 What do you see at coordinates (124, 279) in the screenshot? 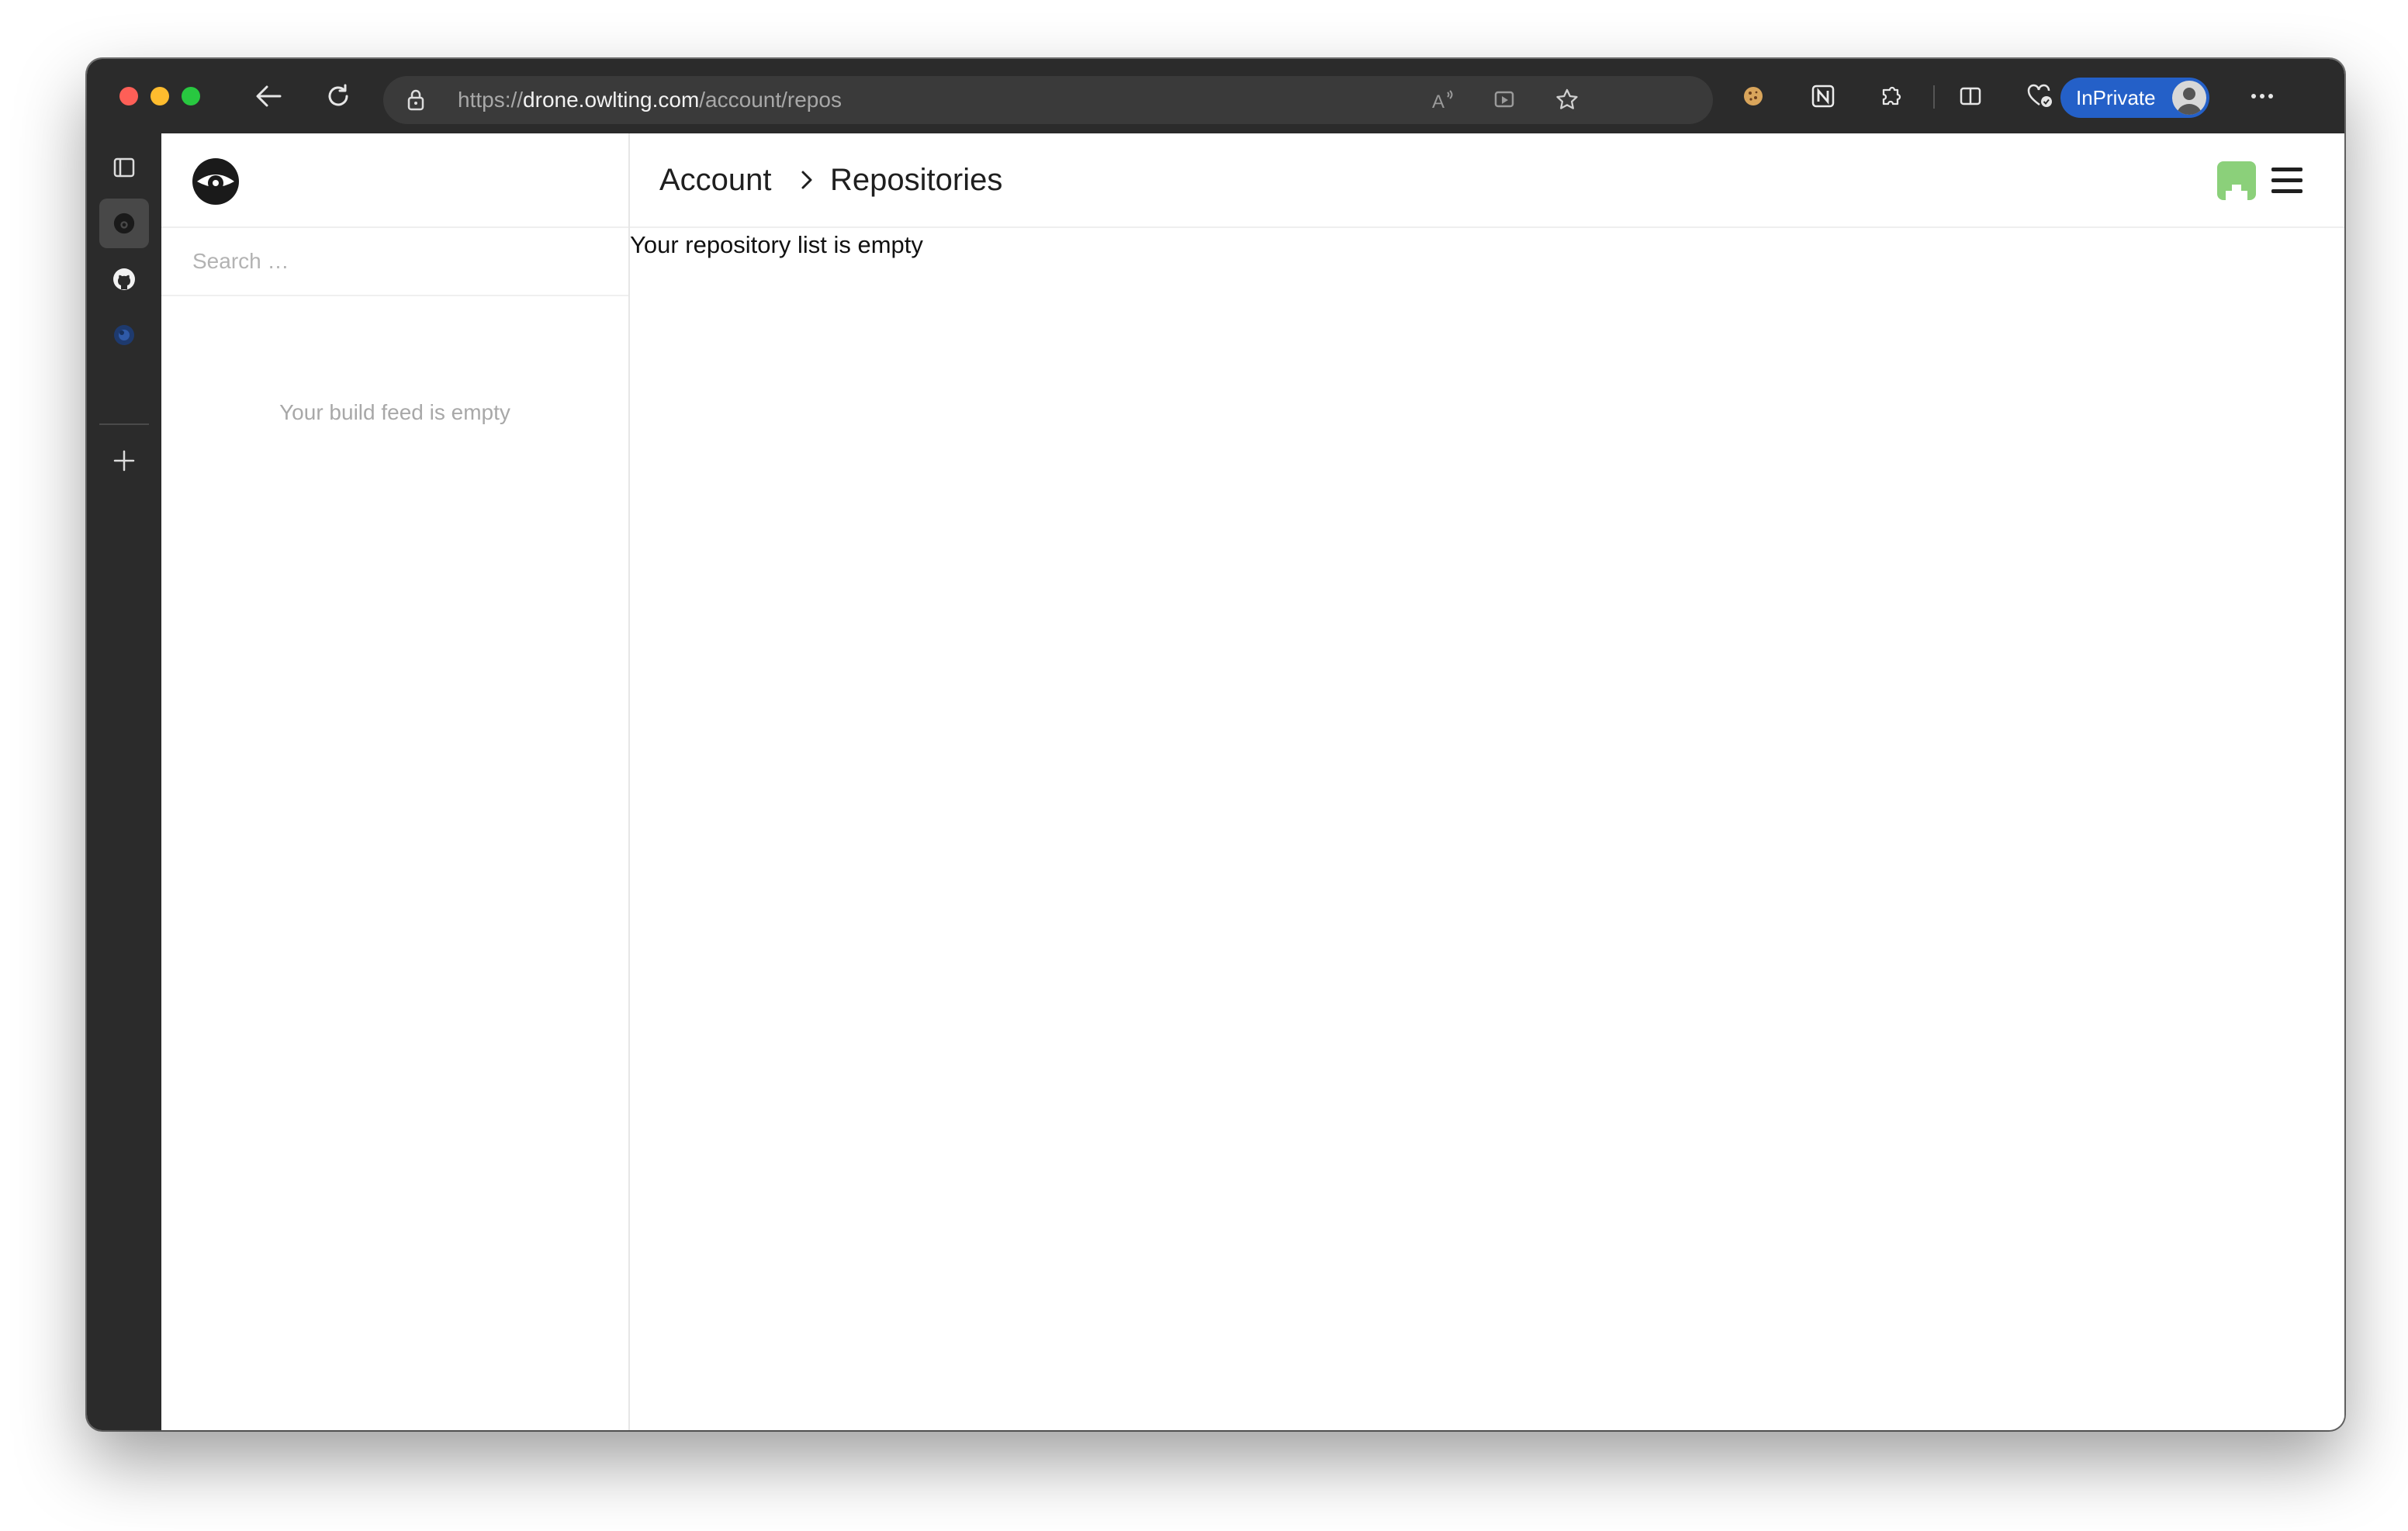
I see `github-tab-icon` at bounding box center [124, 279].